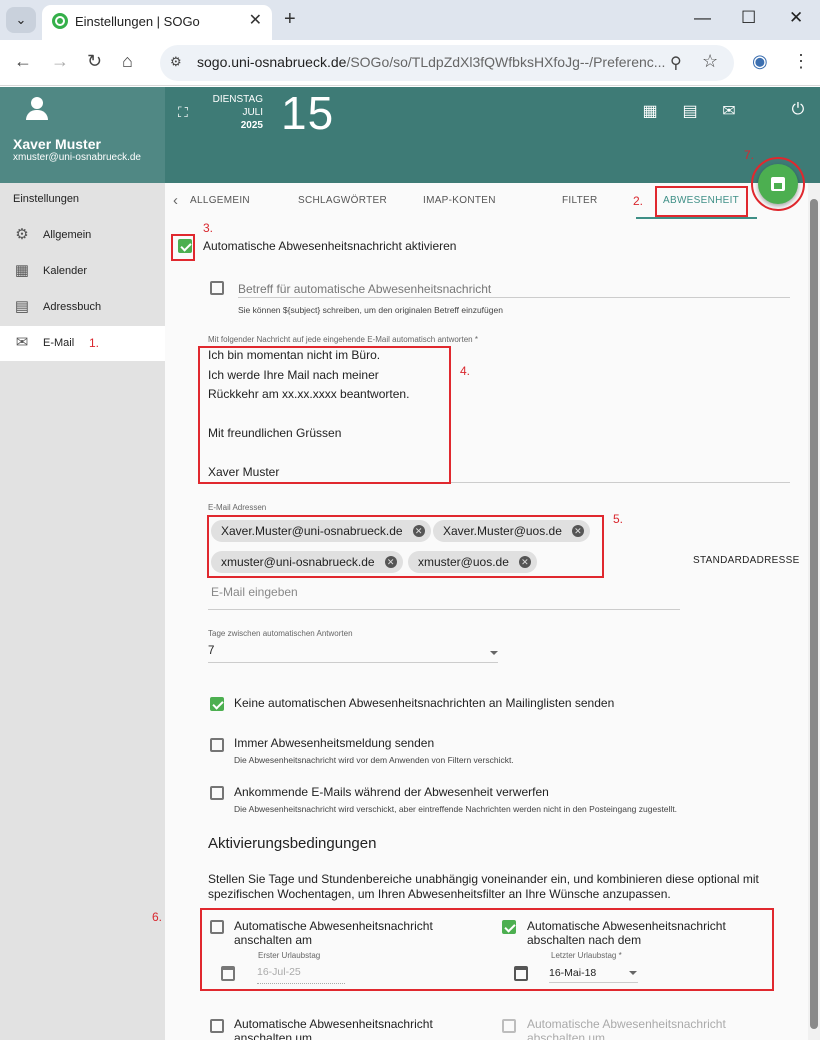 The height and width of the screenshot is (1040, 820). I want to click on scrollbar-thumb, so click(814, 614).